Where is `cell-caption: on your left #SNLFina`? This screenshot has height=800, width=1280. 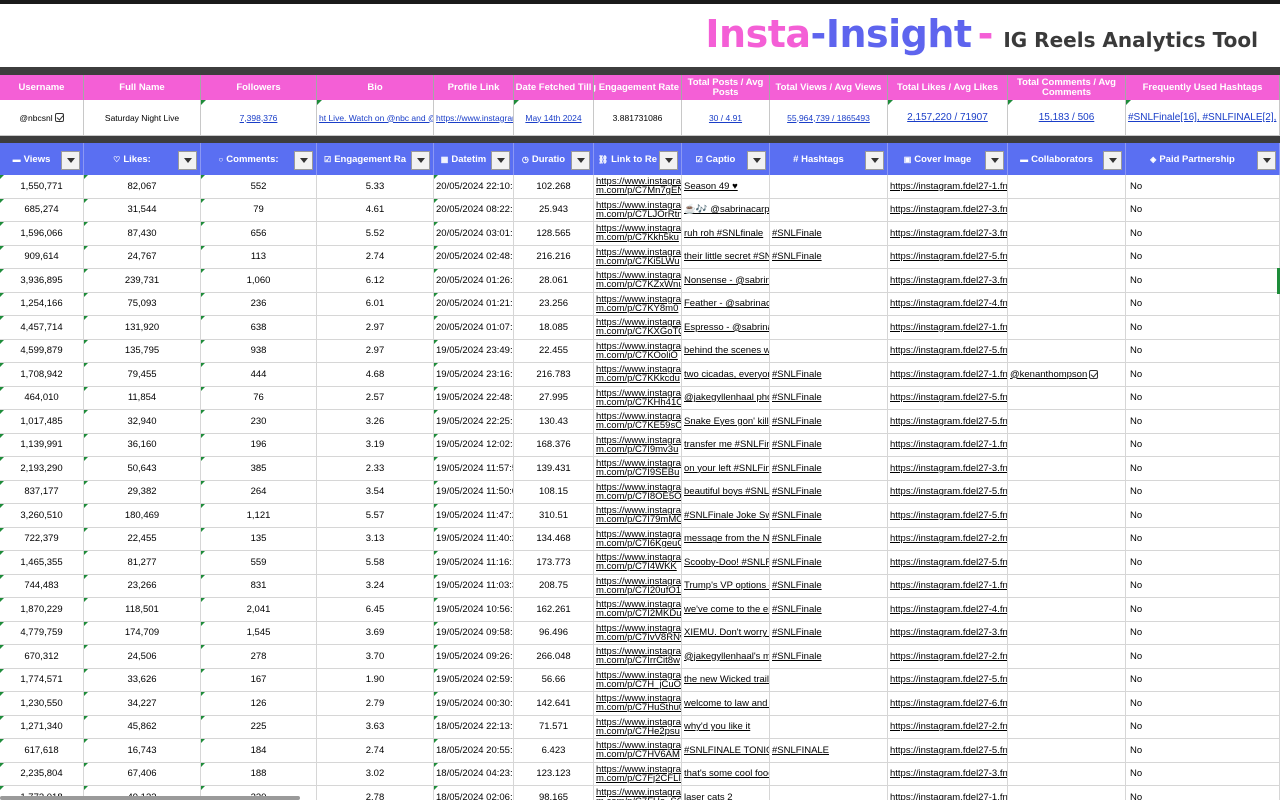 cell-caption: on your left #SNLFina is located at coordinates (726, 468).